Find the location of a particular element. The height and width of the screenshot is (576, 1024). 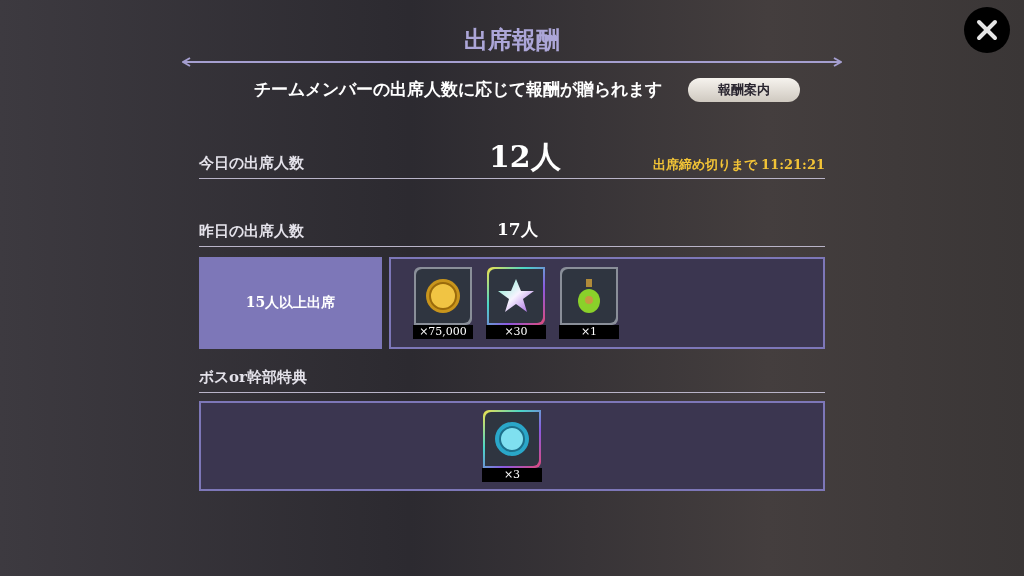

close-button is located at coordinates (987, 30).